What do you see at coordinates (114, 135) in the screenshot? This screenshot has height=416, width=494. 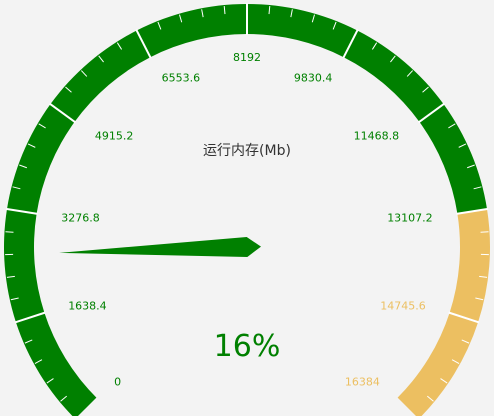 I see `gauge-tick-label: 4915.2` at bounding box center [114, 135].